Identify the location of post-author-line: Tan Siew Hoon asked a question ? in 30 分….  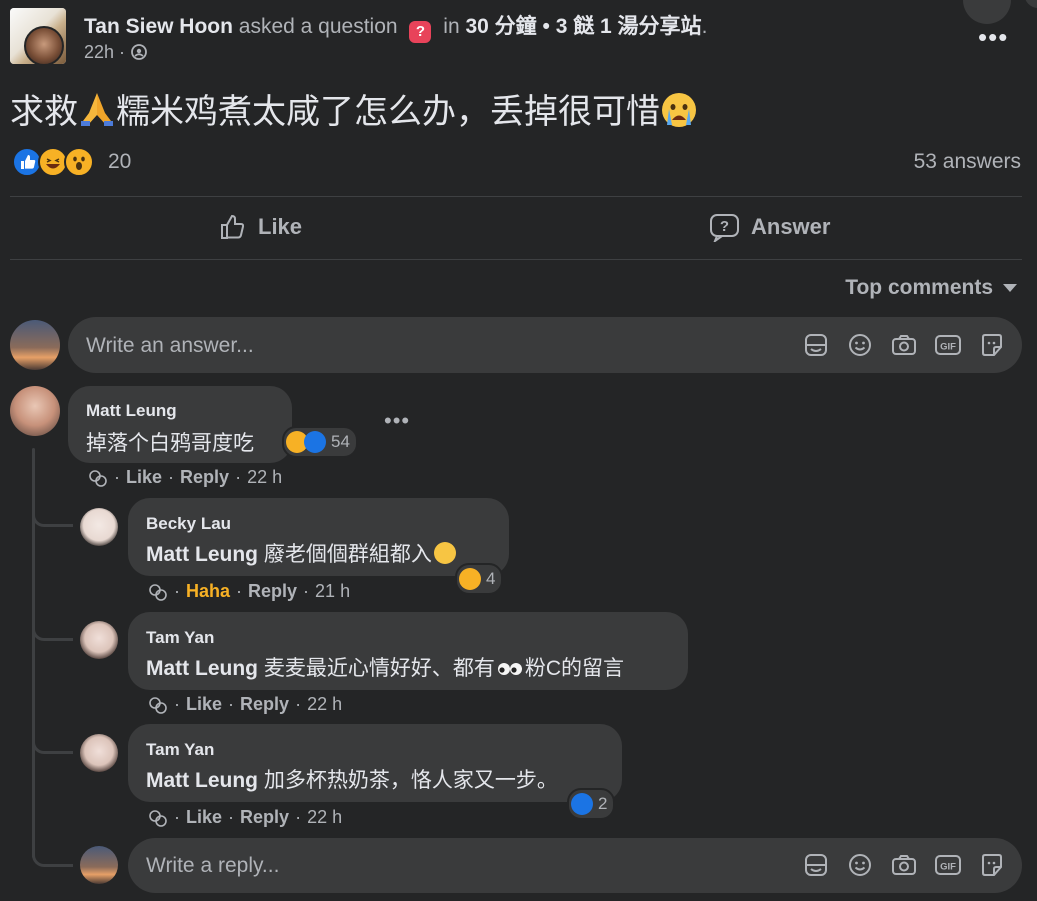
(395, 26).